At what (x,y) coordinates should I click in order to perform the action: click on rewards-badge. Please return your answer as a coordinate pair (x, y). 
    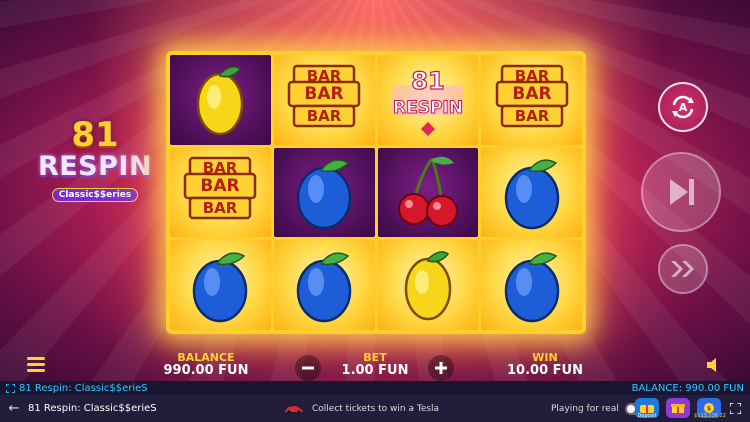
    Looking at the image, I should click on (678, 408).